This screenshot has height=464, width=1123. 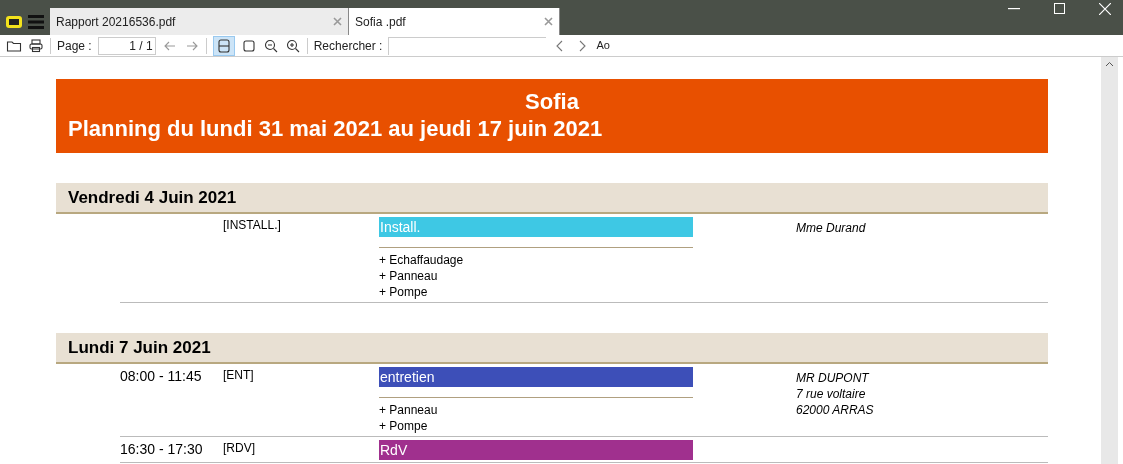 I want to click on fit-page-icon, so click(x=248, y=45).